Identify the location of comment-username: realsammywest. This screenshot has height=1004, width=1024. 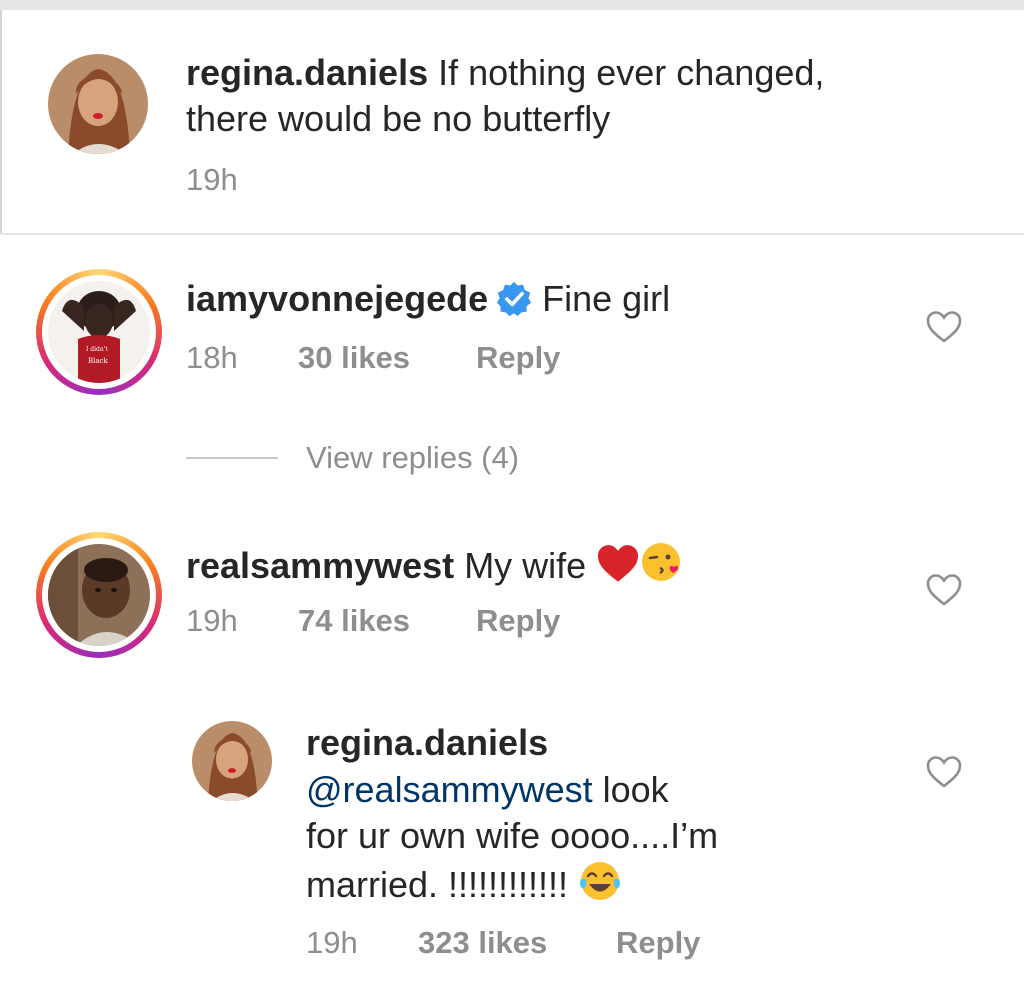
(320, 565).